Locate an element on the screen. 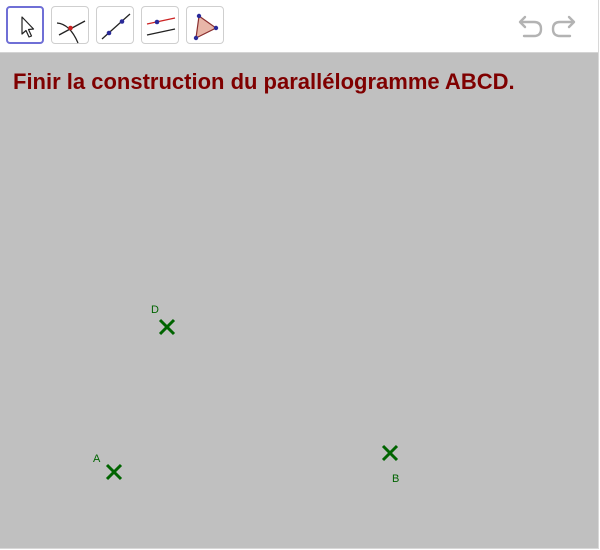  undo-button is located at coordinates (529, 26).